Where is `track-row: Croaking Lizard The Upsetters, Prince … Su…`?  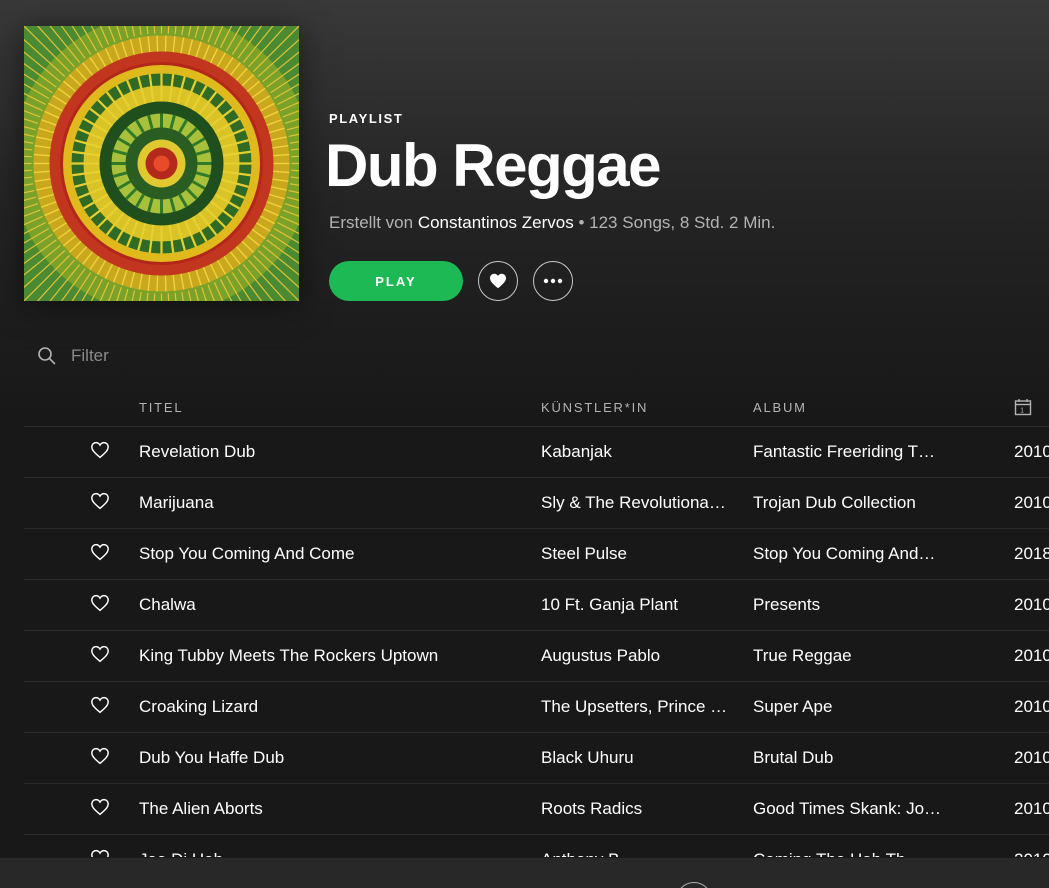 track-row: Croaking Lizard The Upsetters, Prince … Su… is located at coordinates (536, 707).